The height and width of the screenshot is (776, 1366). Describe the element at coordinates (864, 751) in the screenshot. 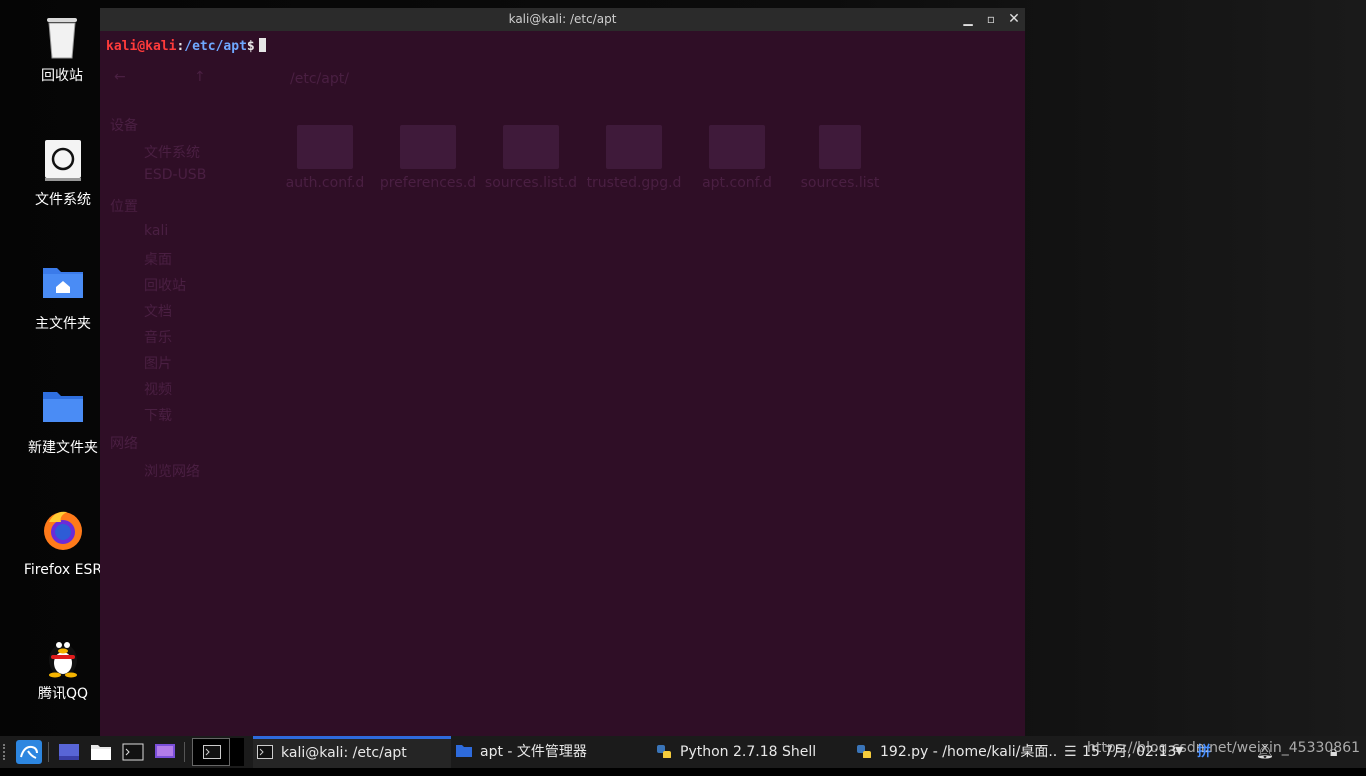

I see `python-file-icon` at that location.